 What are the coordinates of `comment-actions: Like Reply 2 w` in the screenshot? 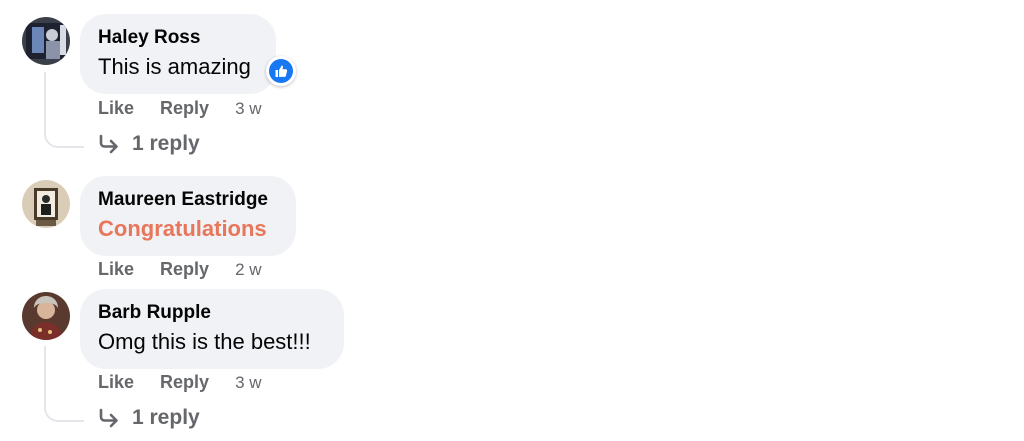 It's located at (180, 269).